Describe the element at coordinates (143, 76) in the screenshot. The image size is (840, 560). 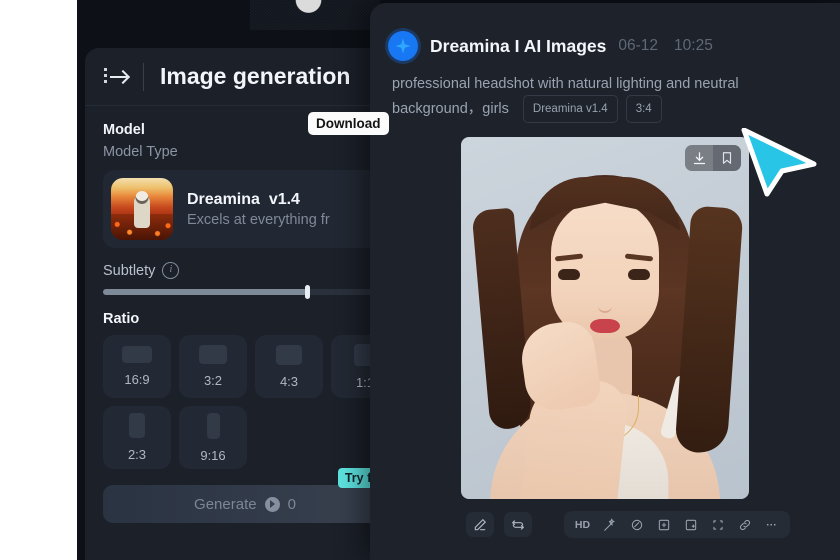
I see `header-divider` at that location.